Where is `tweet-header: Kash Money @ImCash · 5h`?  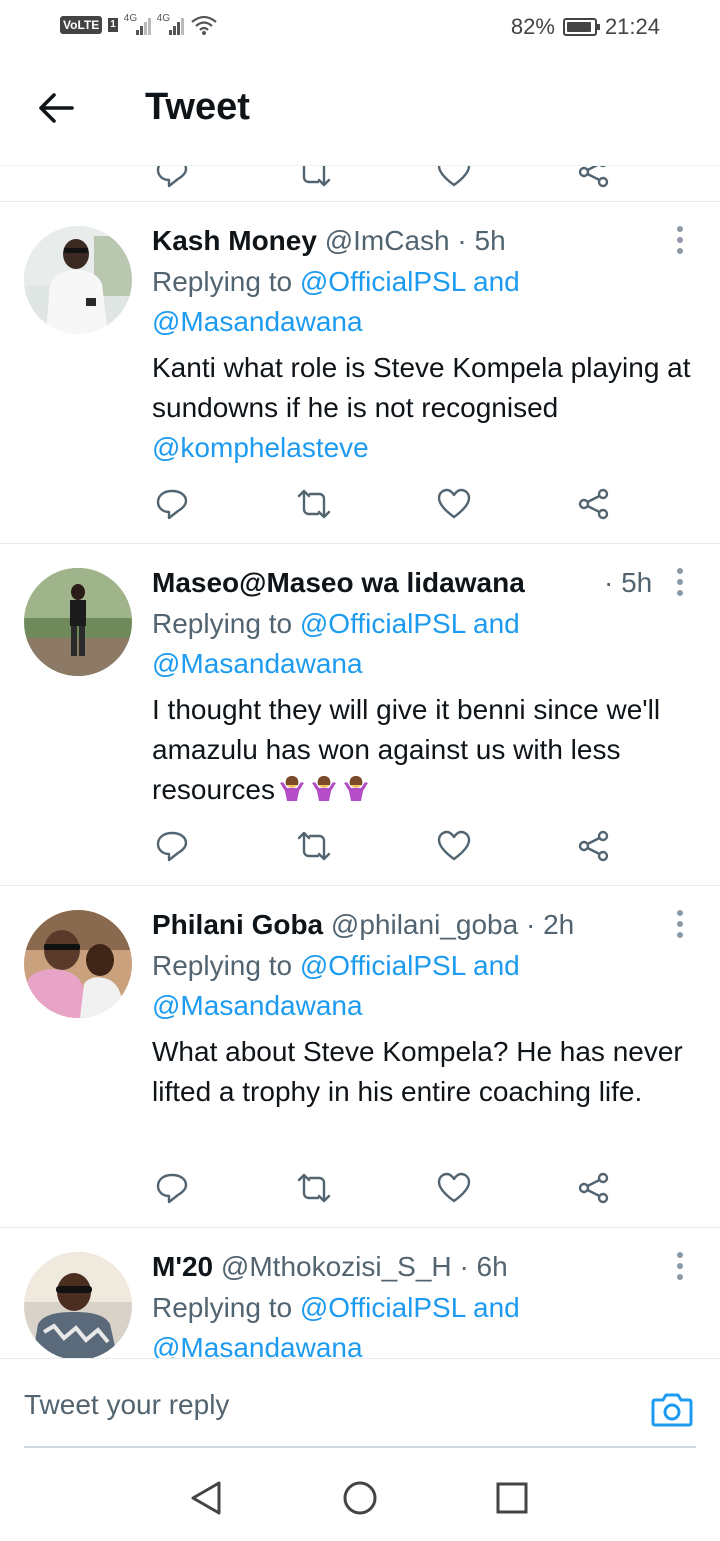
tweet-header: Kash Money @ImCash · 5h is located at coordinates (416, 241).